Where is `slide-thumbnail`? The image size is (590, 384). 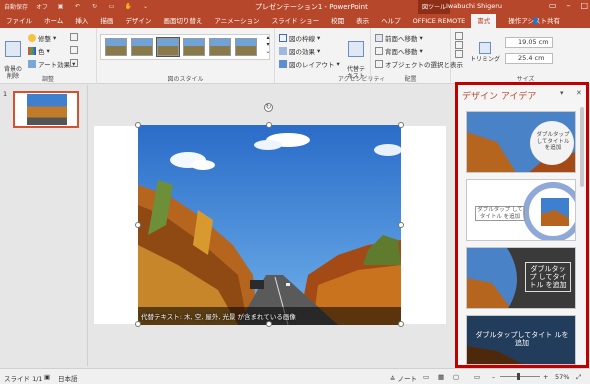
slide-thumbnail is located at coordinates (46, 109).